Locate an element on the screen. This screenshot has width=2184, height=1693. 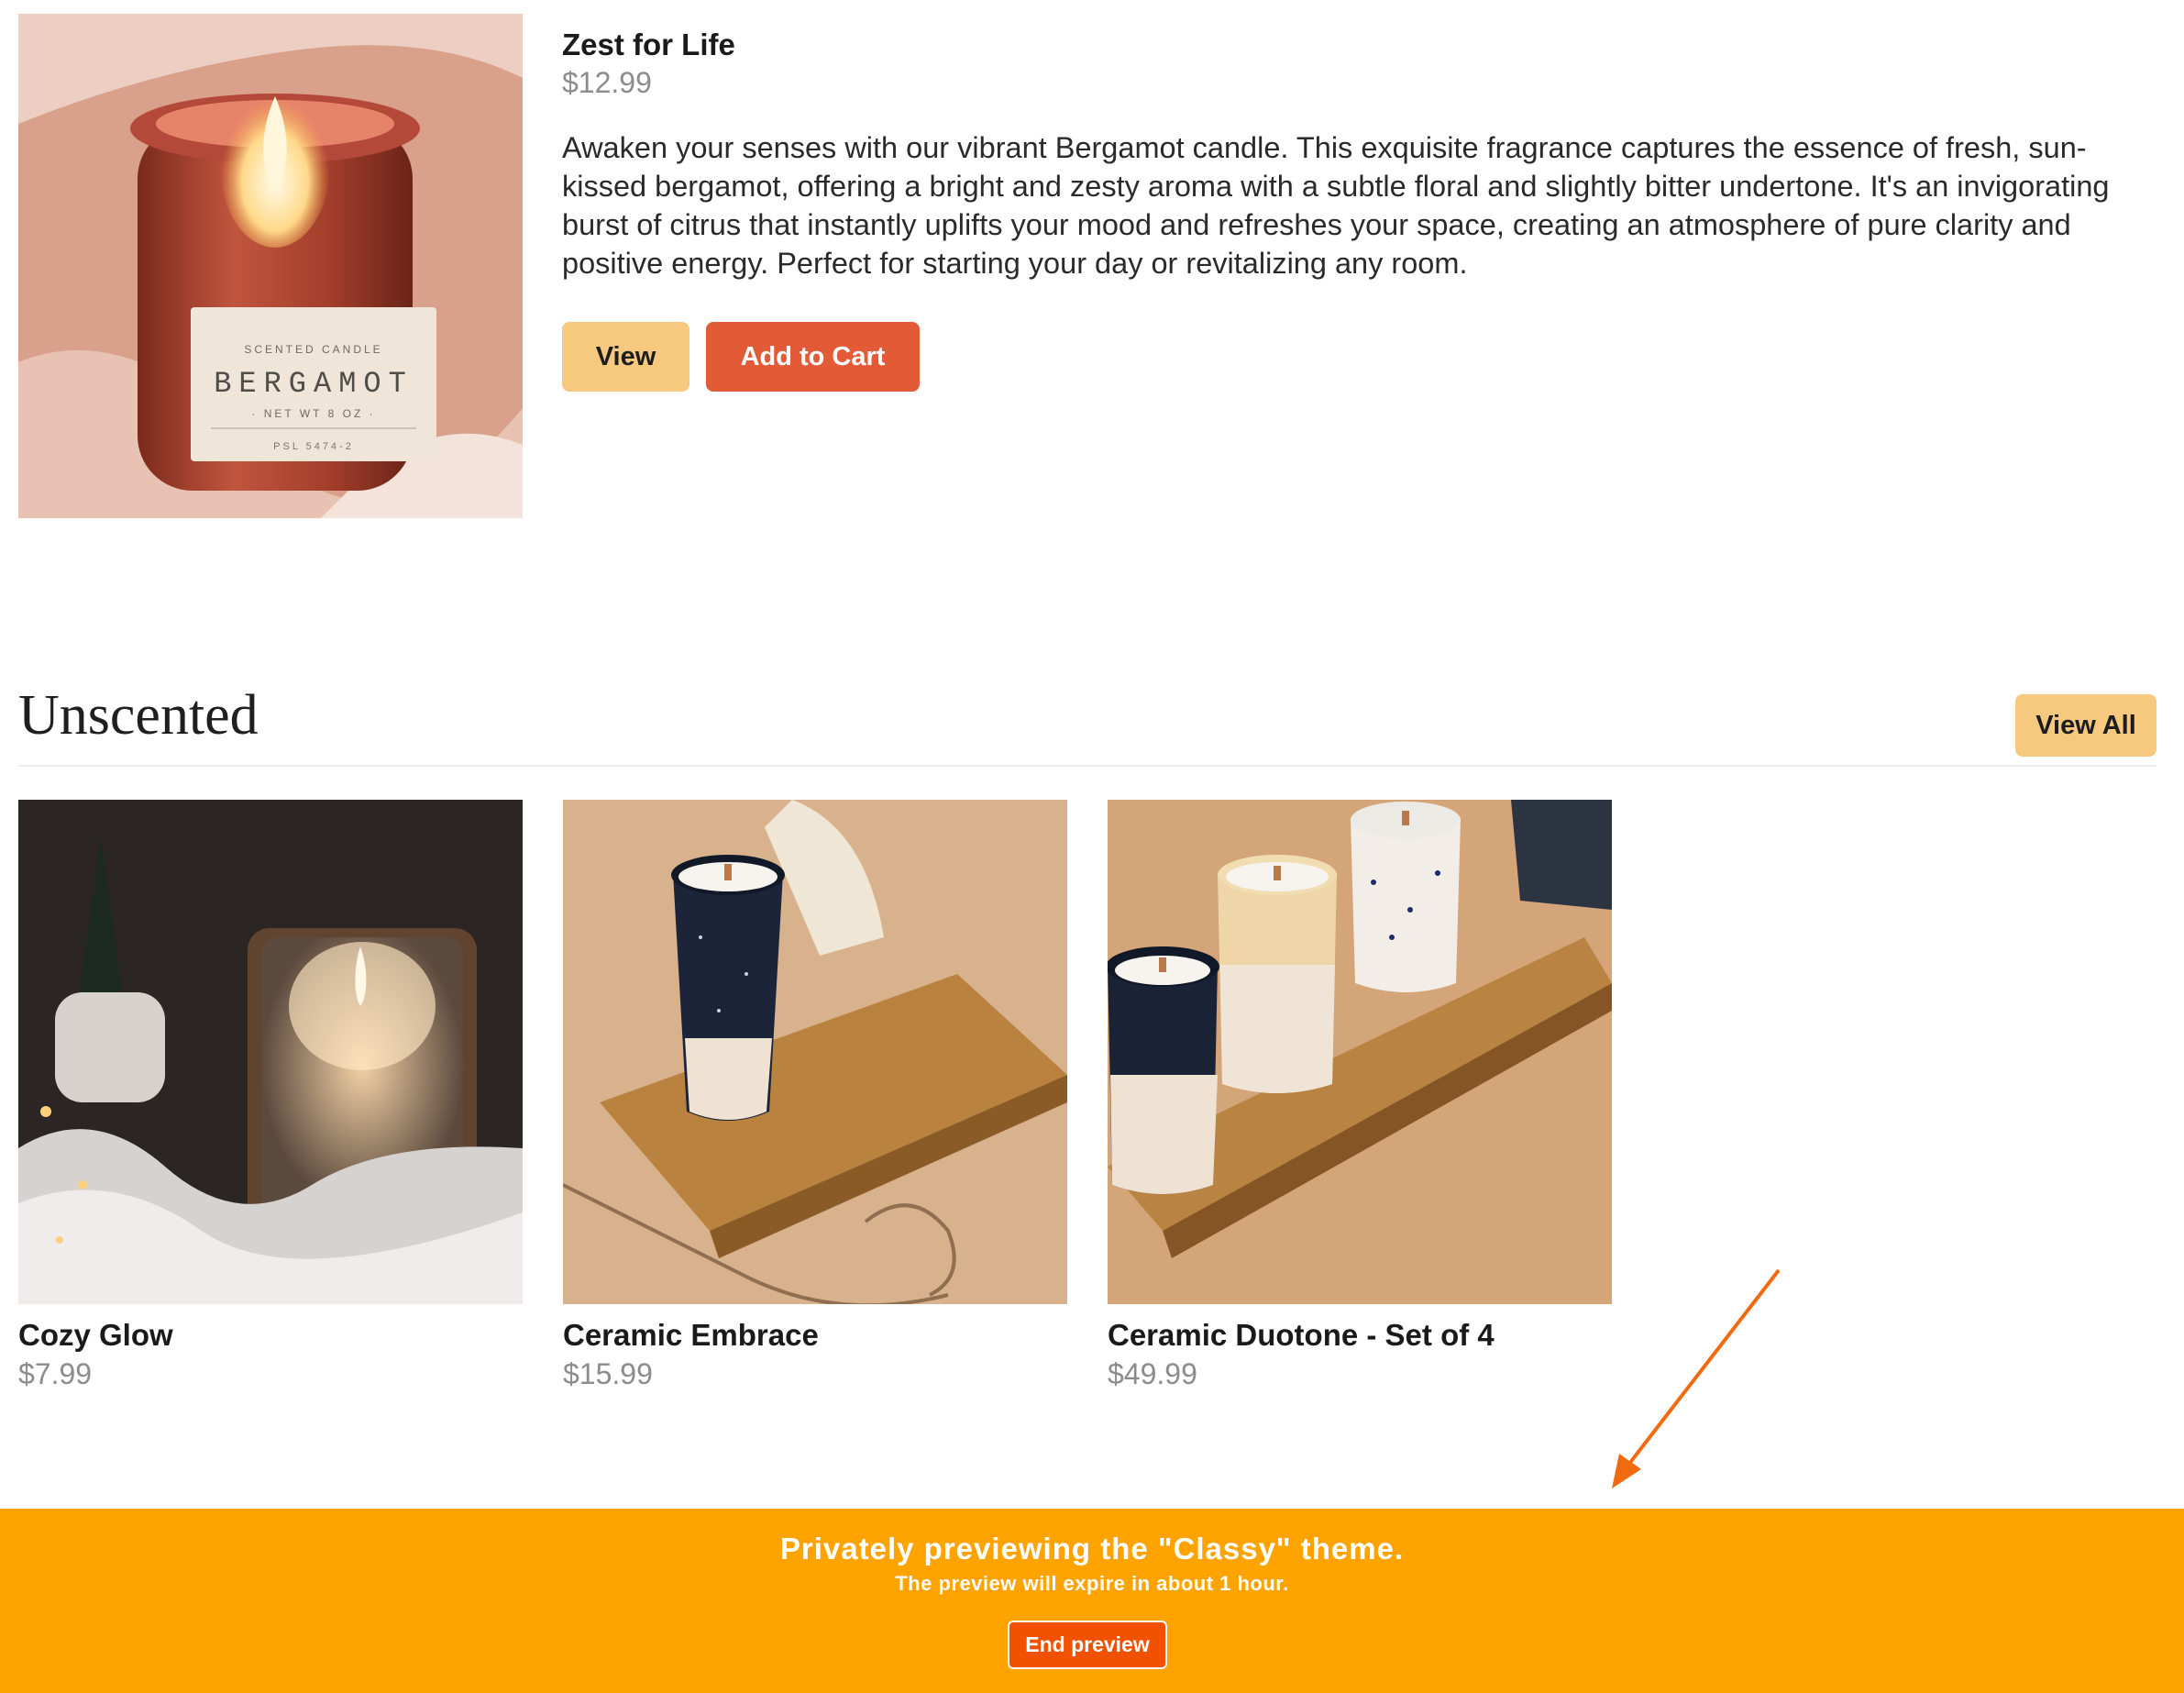
svg-text: SCENTED CANDLE is located at coordinates (313, 349).